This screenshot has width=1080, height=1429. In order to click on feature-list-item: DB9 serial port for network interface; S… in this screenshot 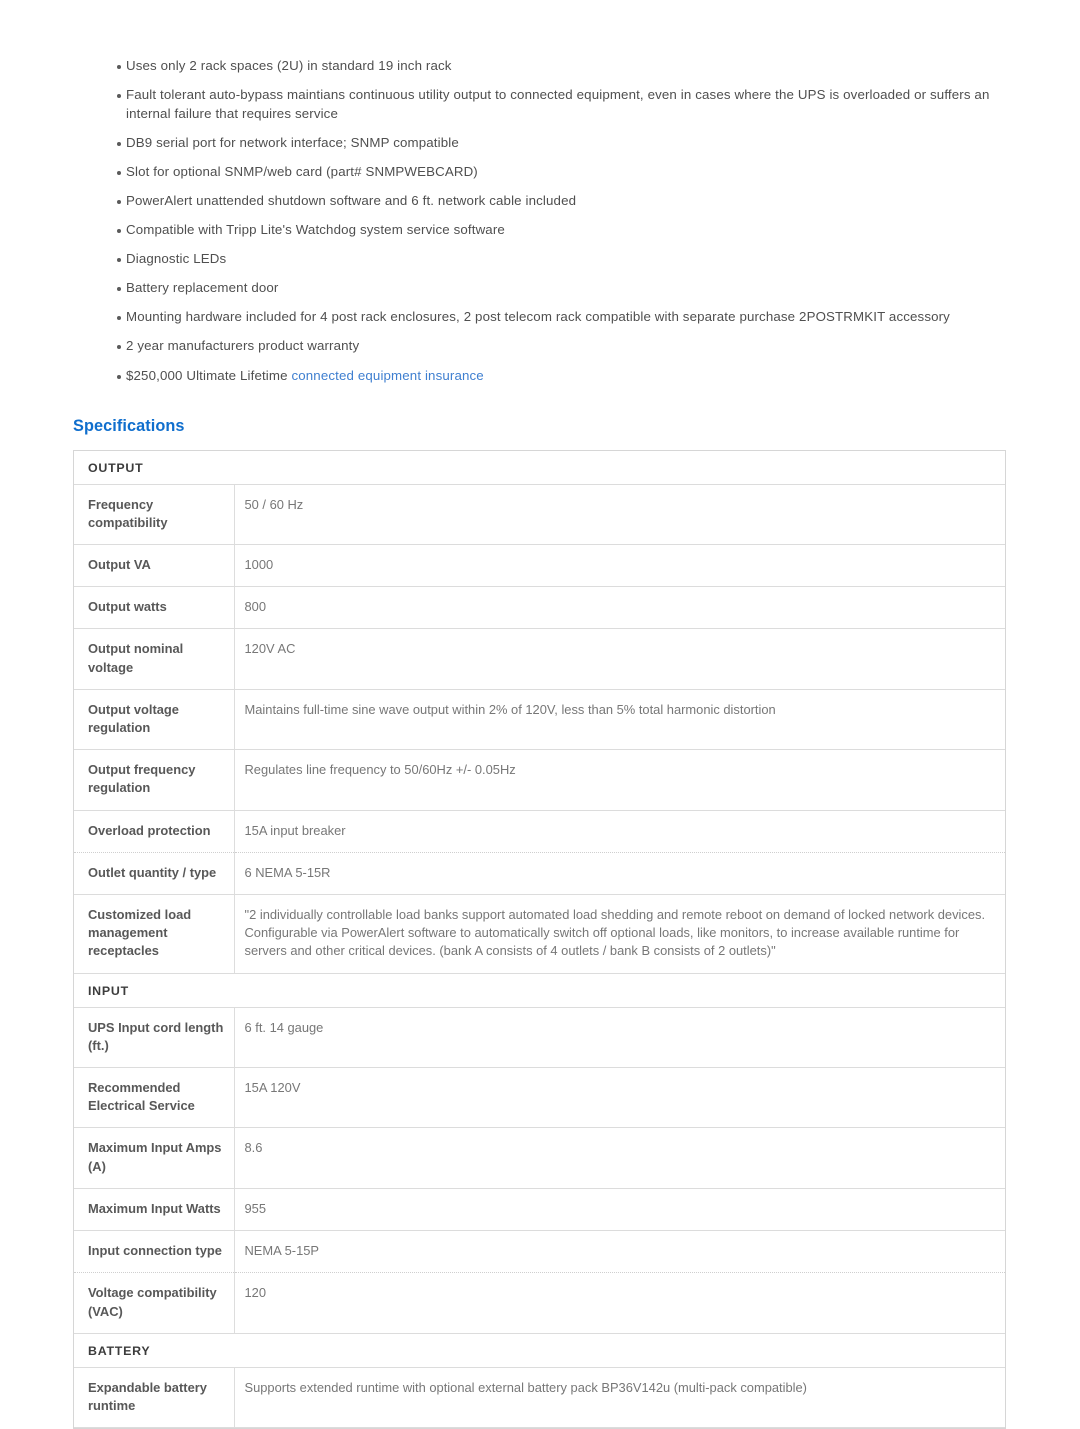, I will do `click(540, 143)`.